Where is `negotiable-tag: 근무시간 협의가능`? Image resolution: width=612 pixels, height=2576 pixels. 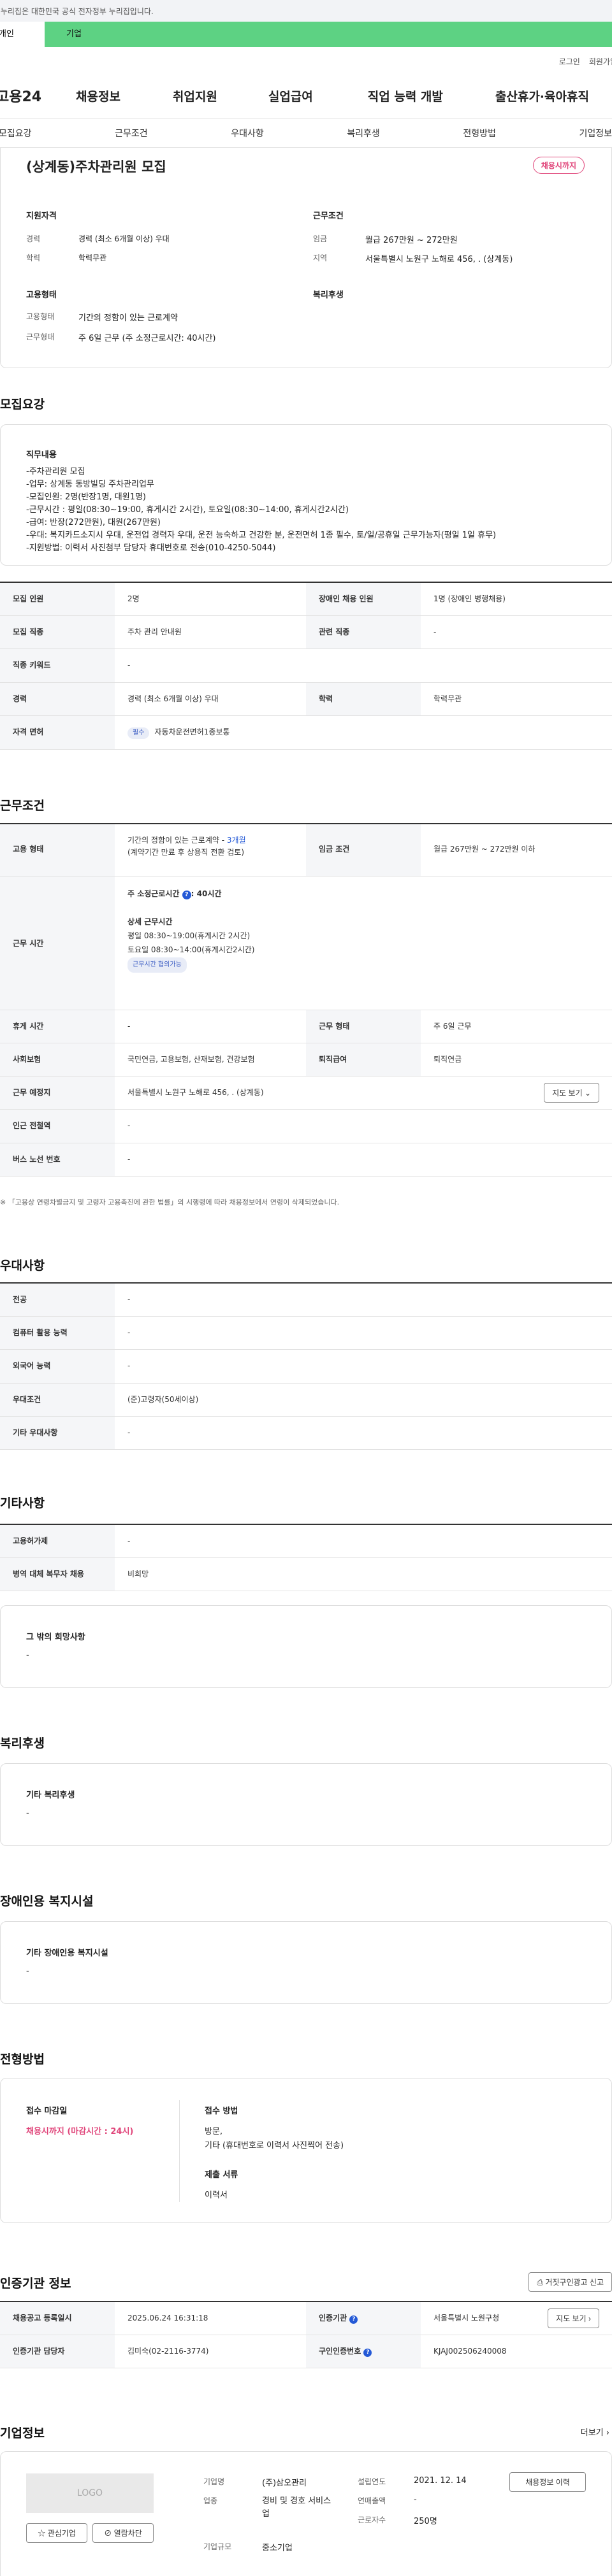
negotiable-tag: 근무시간 협의가능 is located at coordinates (157, 965).